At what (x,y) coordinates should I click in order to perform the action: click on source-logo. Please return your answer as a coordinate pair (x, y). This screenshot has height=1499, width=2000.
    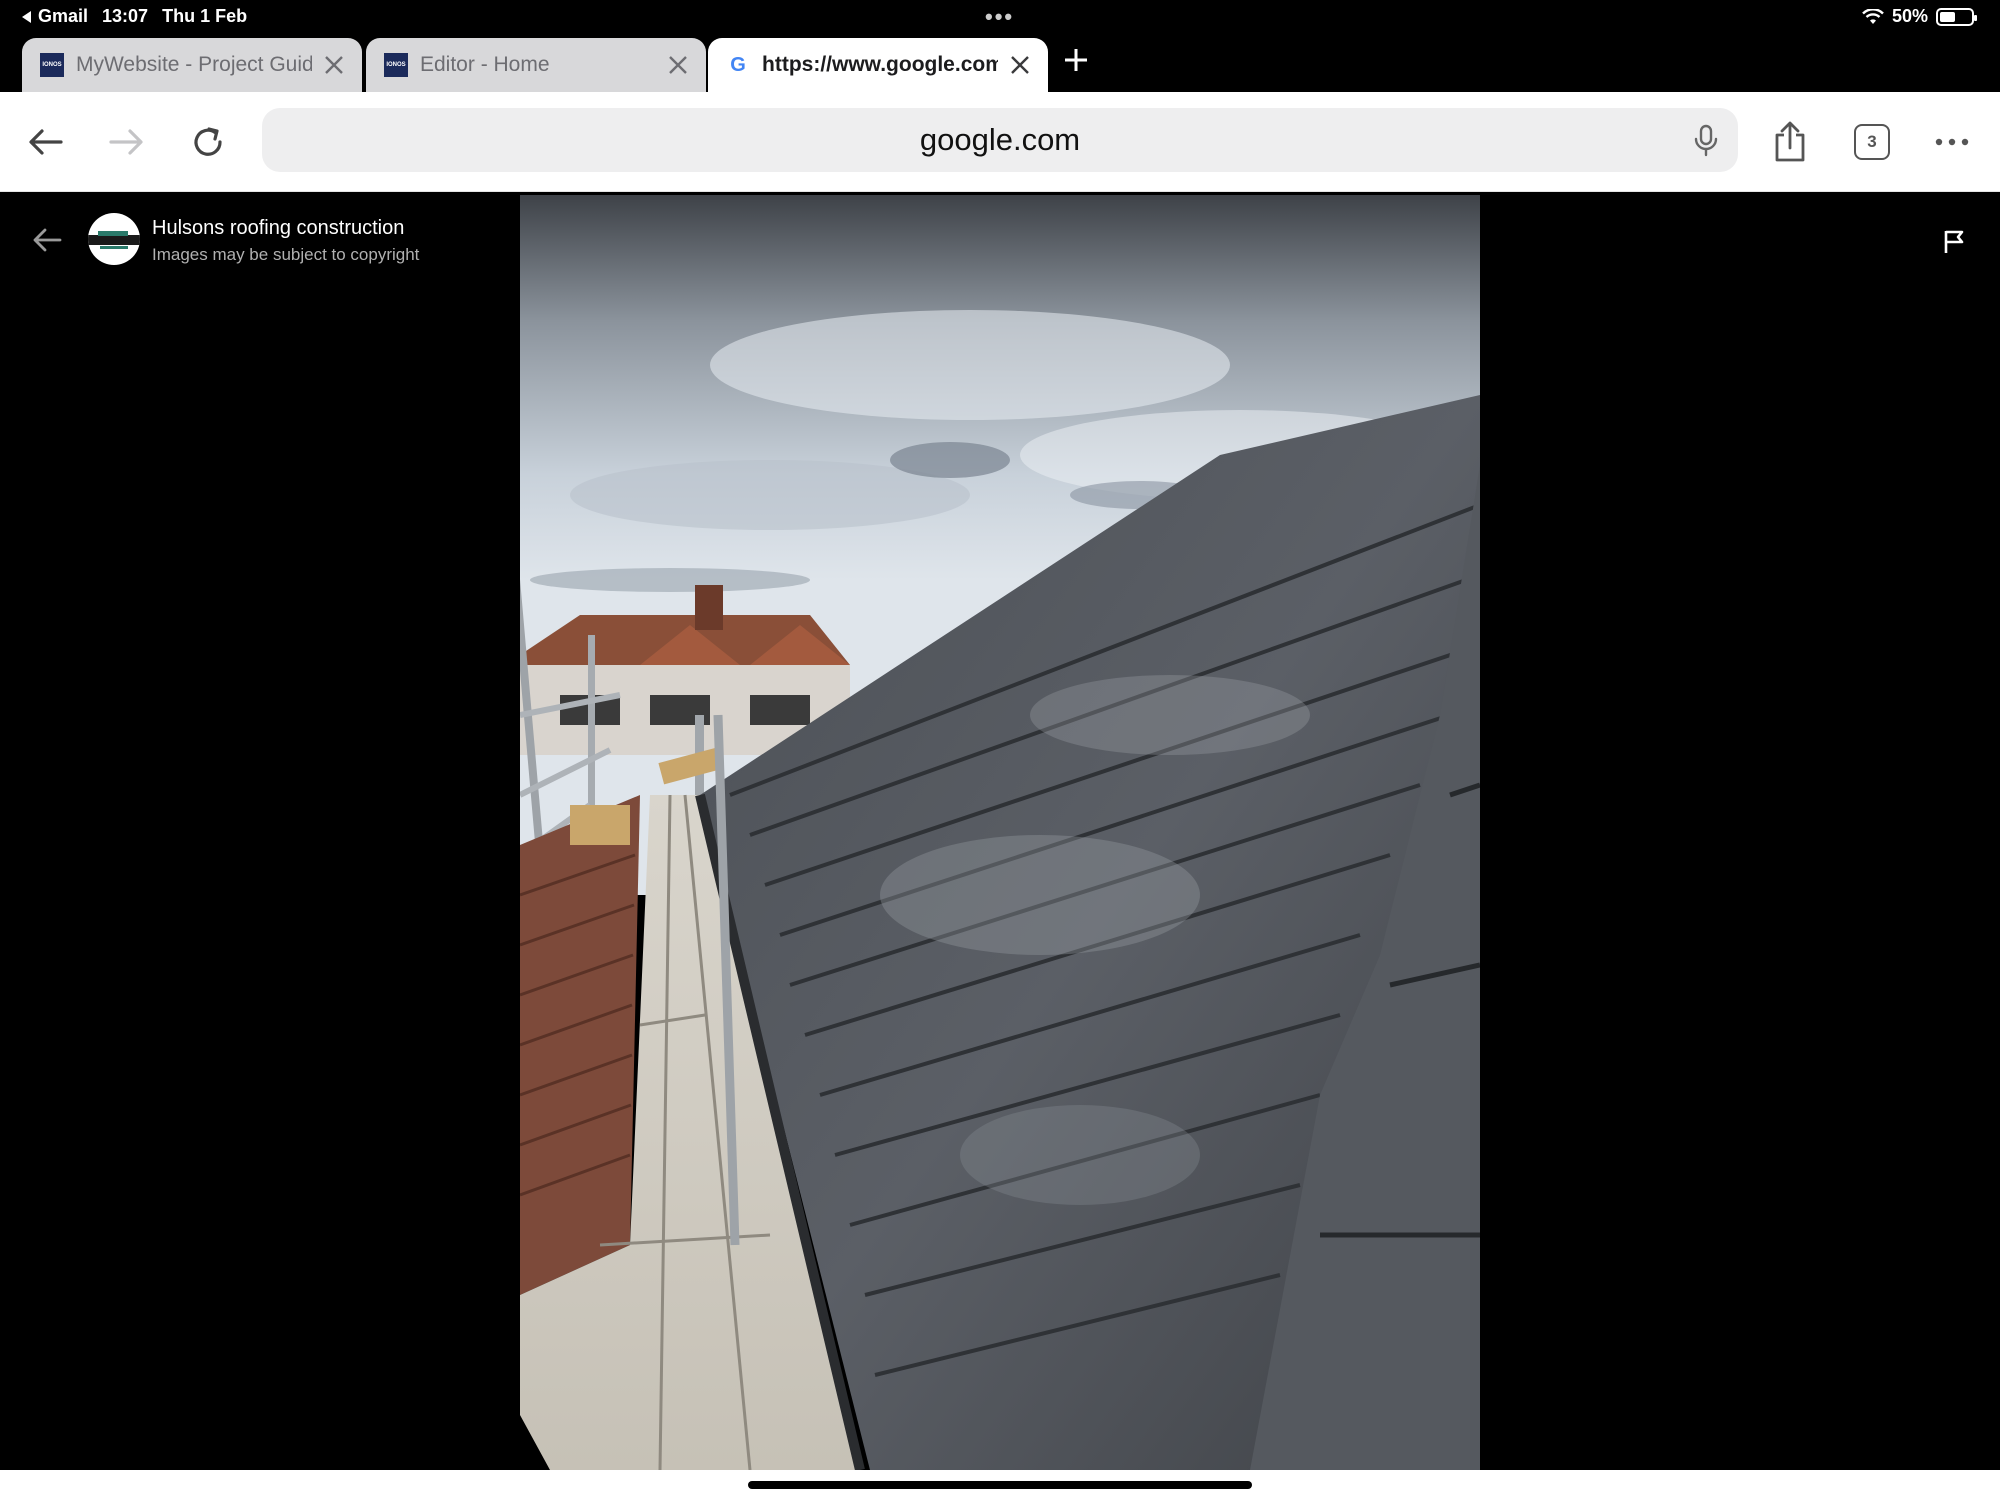
    Looking at the image, I should click on (114, 239).